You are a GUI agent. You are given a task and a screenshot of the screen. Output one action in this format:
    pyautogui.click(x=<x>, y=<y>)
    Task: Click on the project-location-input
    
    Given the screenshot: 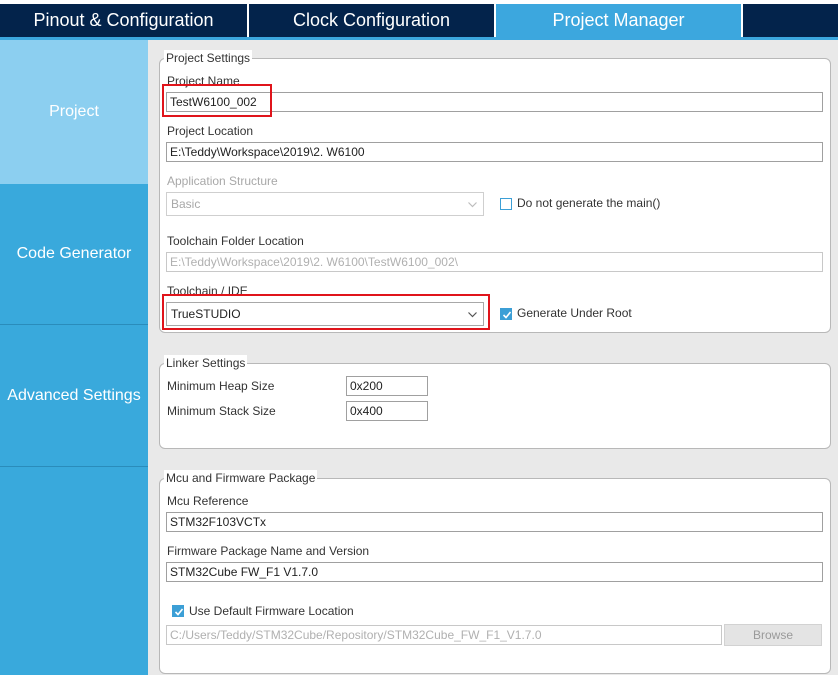 What is the action you would take?
    pyautogui.click(x=494, y=152)
    